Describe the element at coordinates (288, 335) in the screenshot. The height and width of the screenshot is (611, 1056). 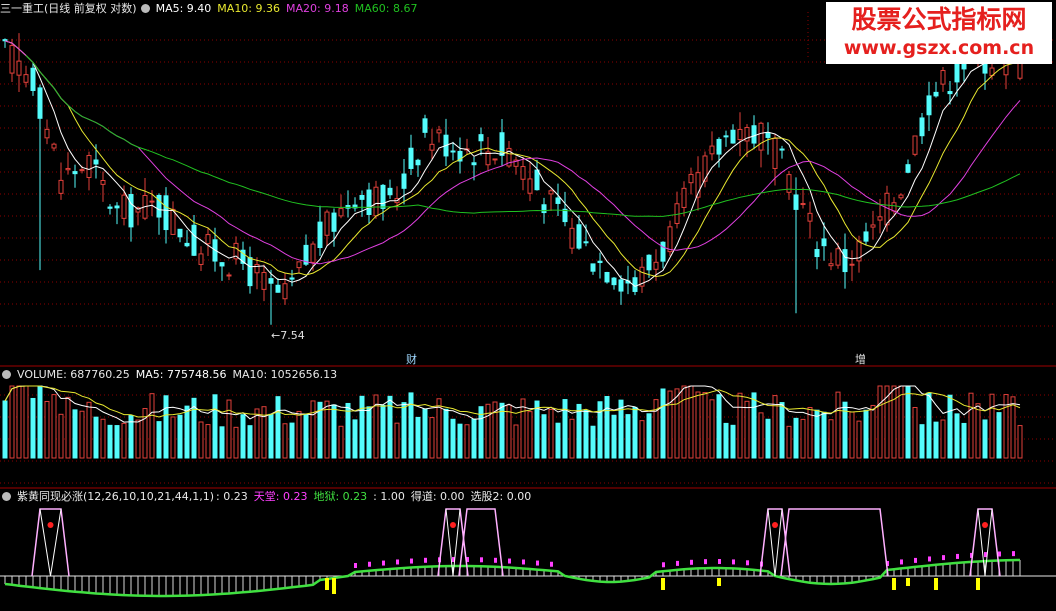
I see `low-price-marker: ←7.54` at that location.